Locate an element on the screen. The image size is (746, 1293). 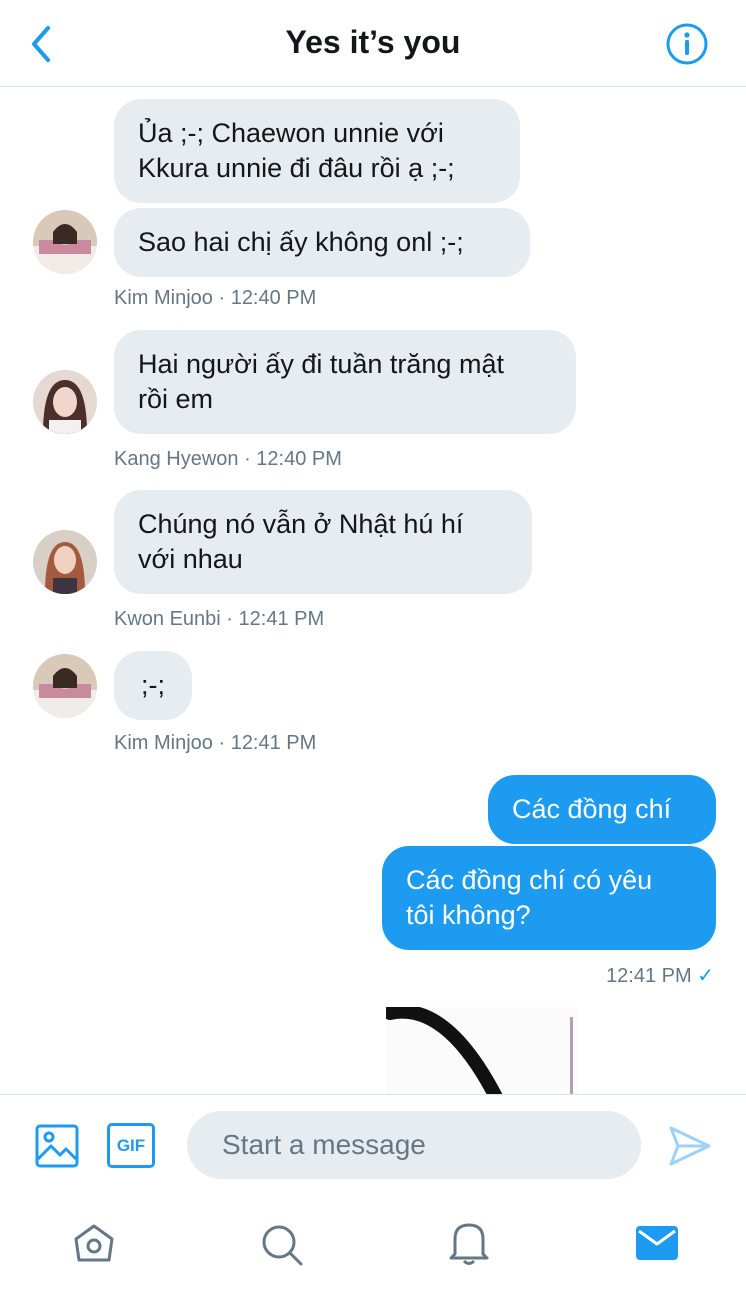
message-bubble-outgoing: Các đồng chí is located at coordinates (602, 809).